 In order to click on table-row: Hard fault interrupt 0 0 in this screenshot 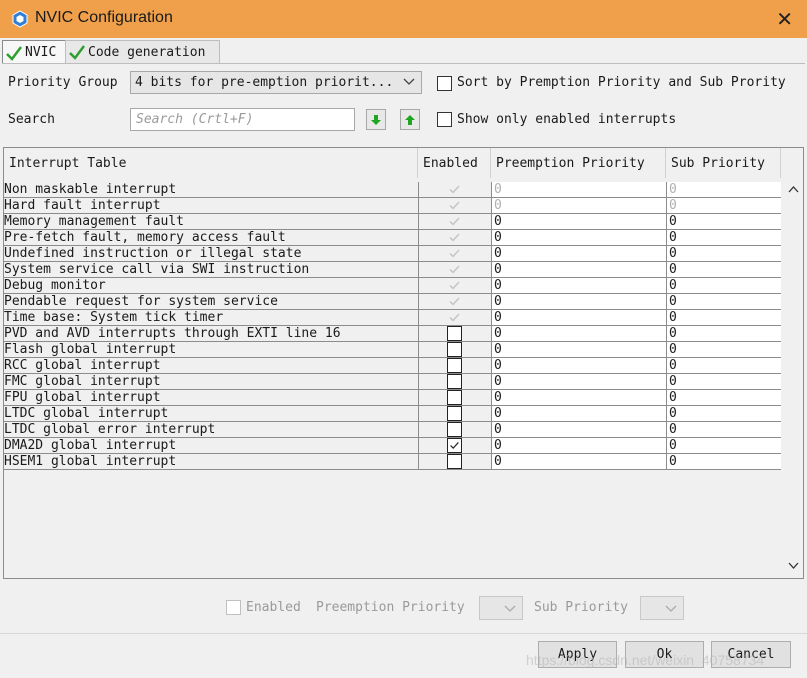, I will do `click(392, 206)`.